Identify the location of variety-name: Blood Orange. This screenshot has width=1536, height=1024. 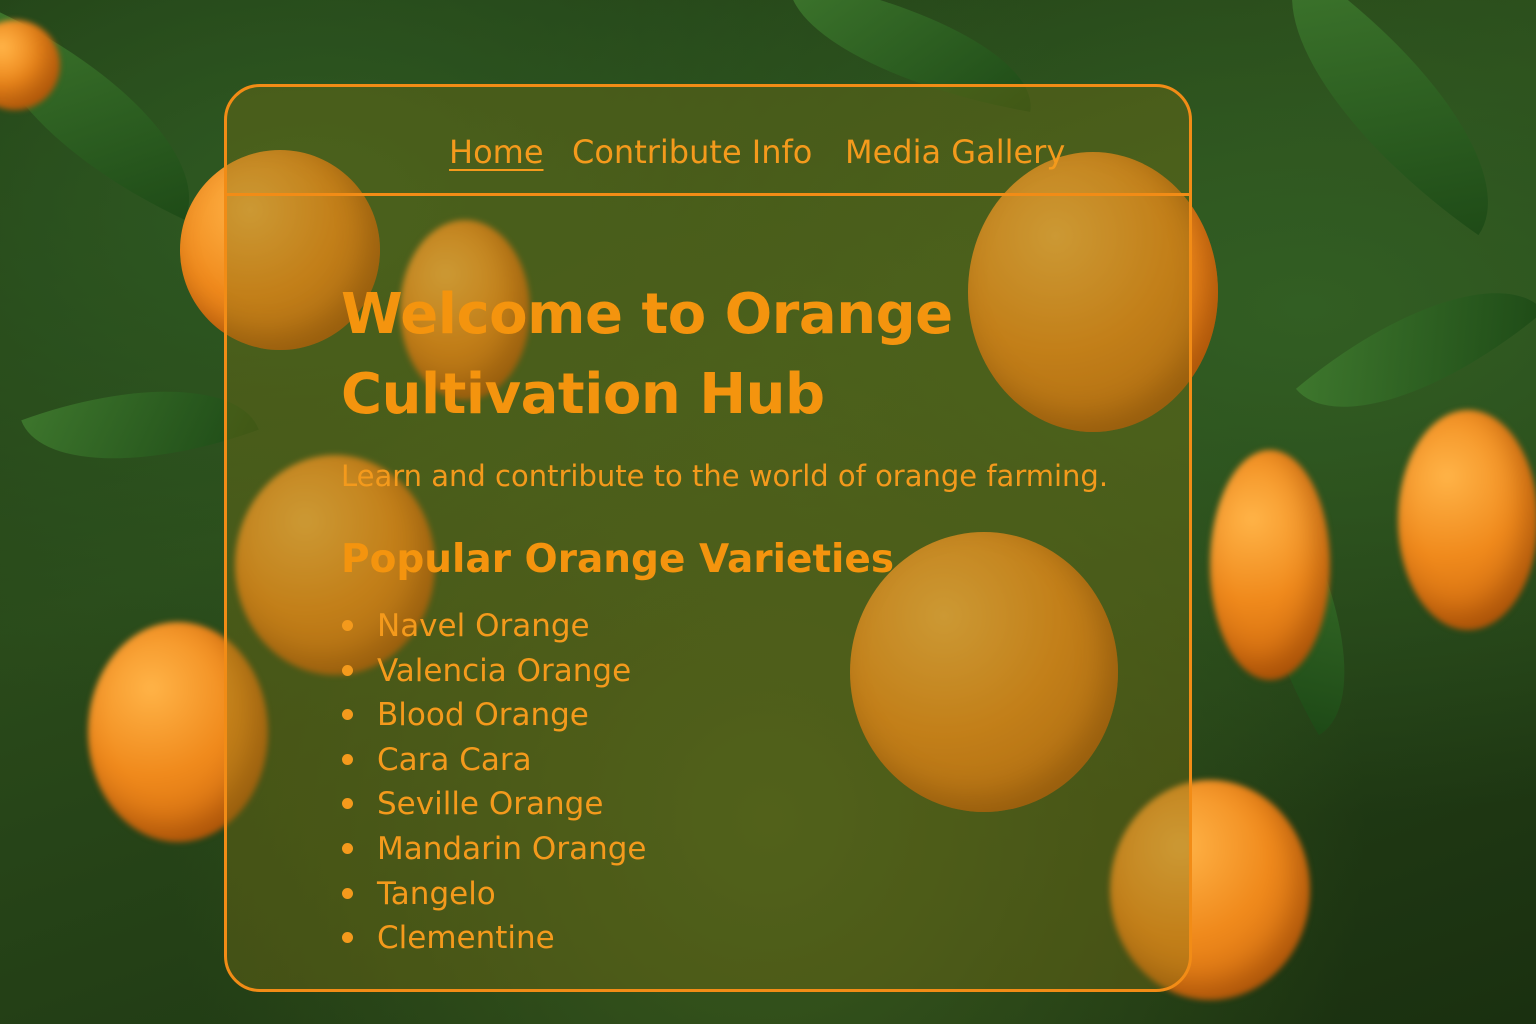
(483, 715).